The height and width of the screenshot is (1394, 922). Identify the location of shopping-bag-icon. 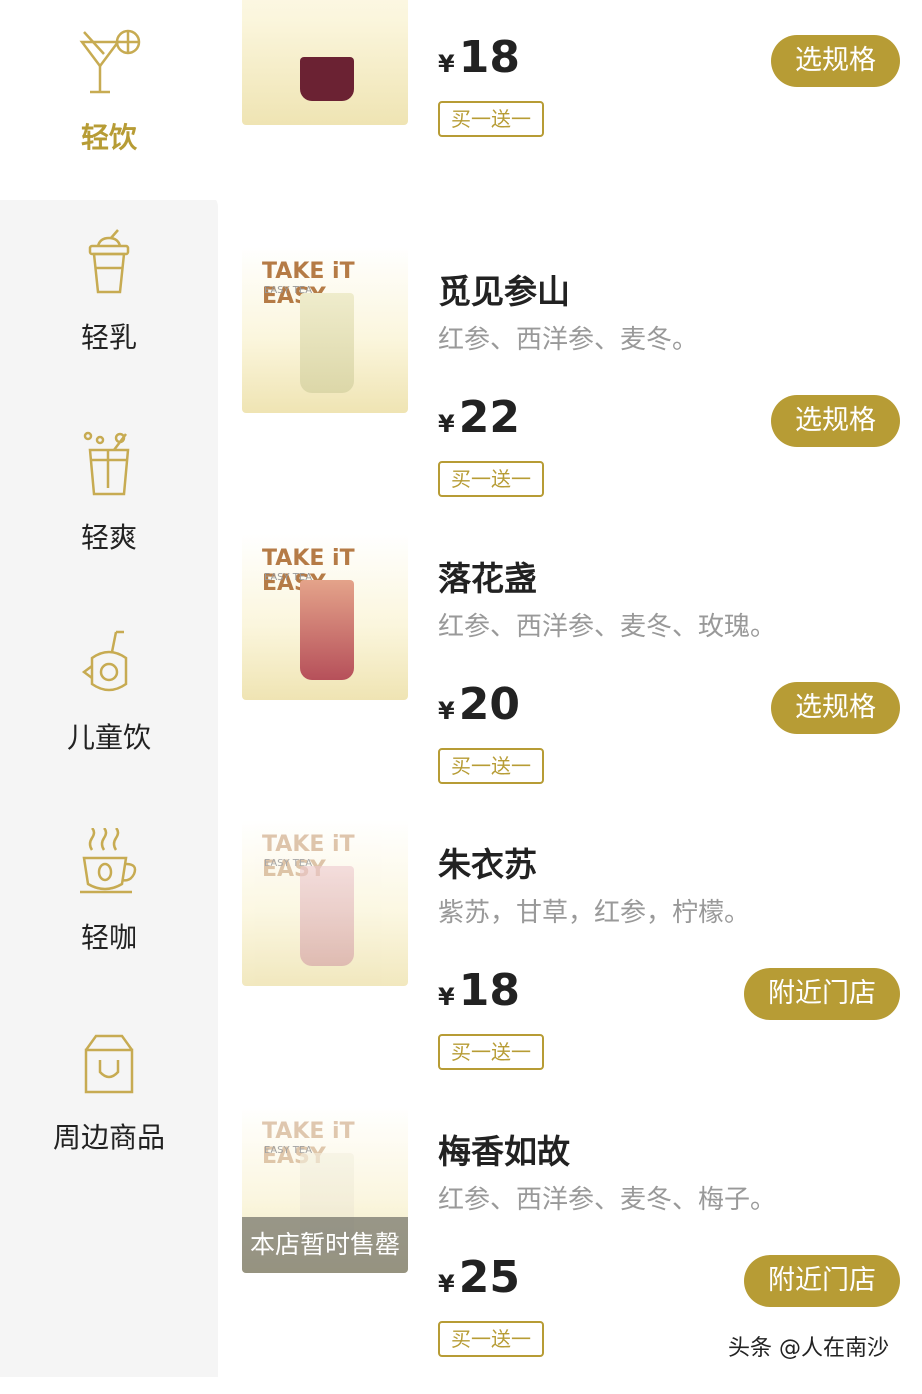
(109, 1064).